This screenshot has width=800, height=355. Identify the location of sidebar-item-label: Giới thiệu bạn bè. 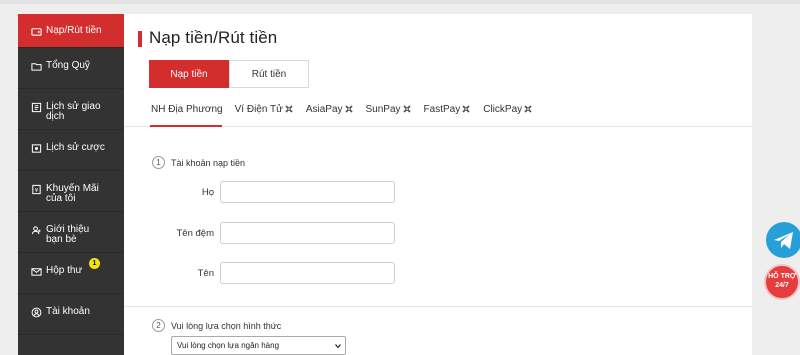
(68, 234).